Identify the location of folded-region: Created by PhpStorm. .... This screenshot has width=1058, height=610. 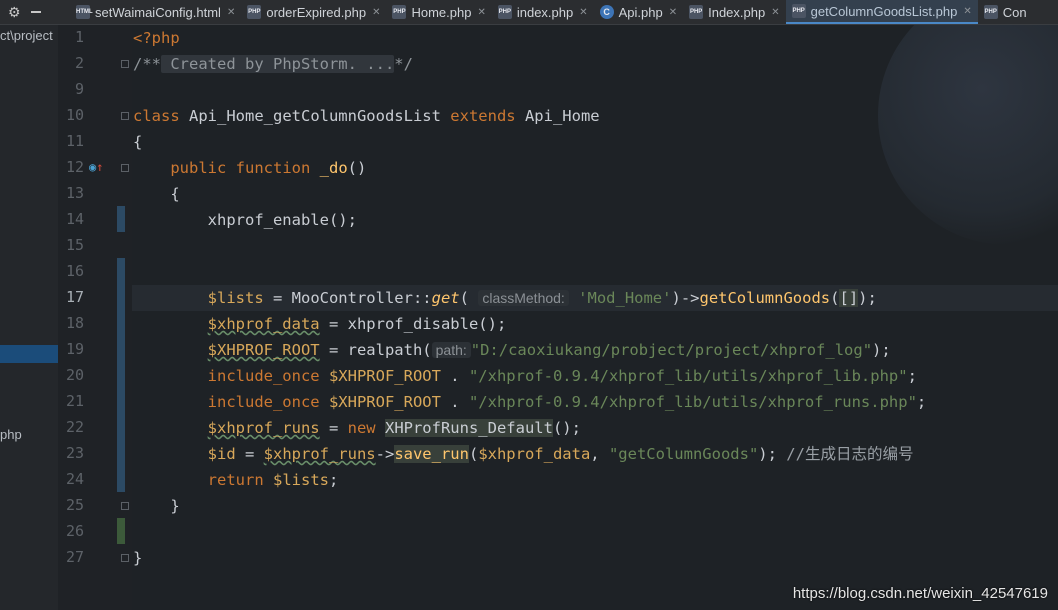
(278, 64).